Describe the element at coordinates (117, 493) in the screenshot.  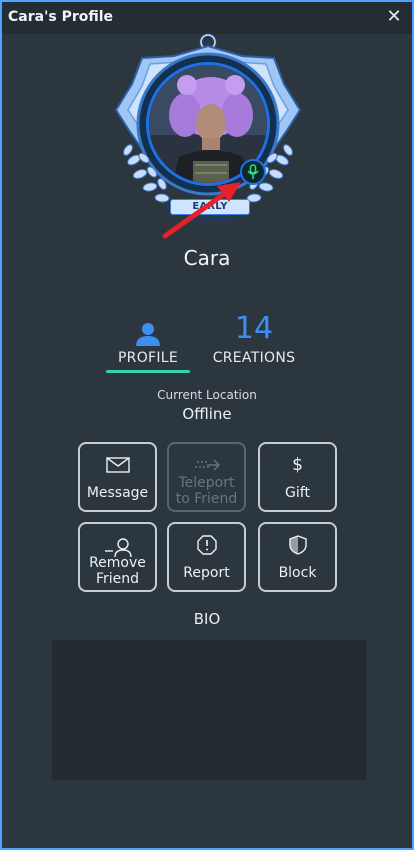
I see `message-button-label: Message` at that location.